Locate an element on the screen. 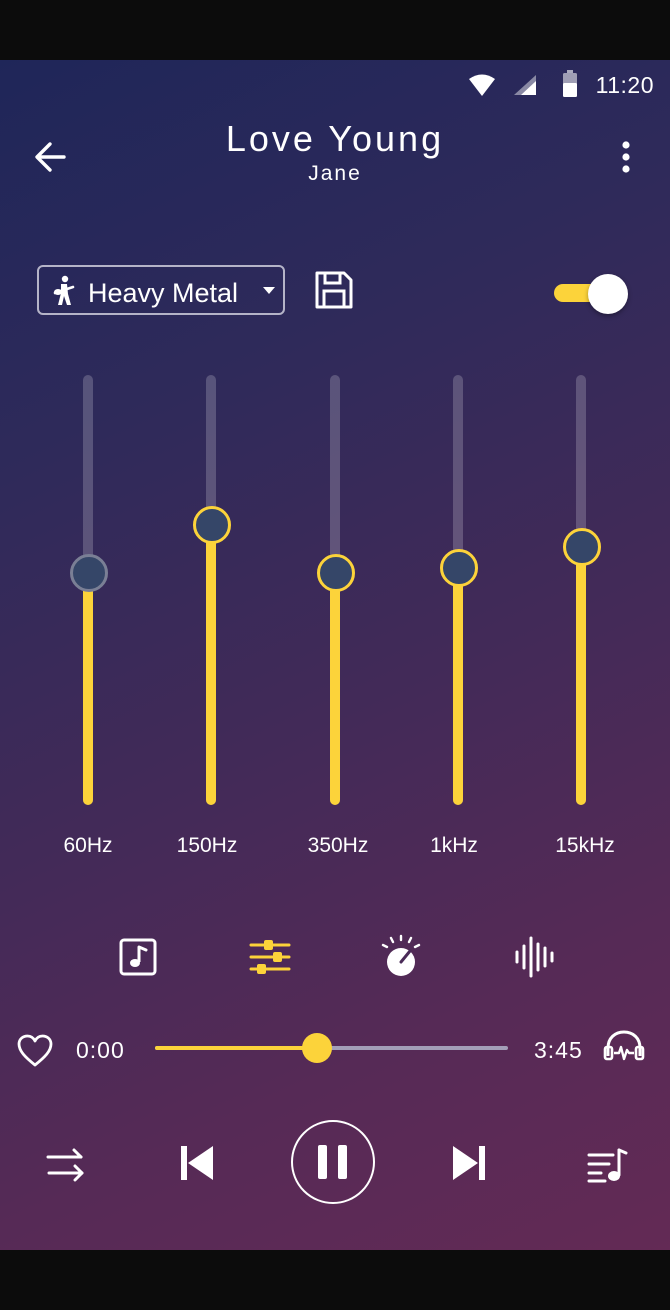  equalizer-toggle is located at coordinates (592, 294).